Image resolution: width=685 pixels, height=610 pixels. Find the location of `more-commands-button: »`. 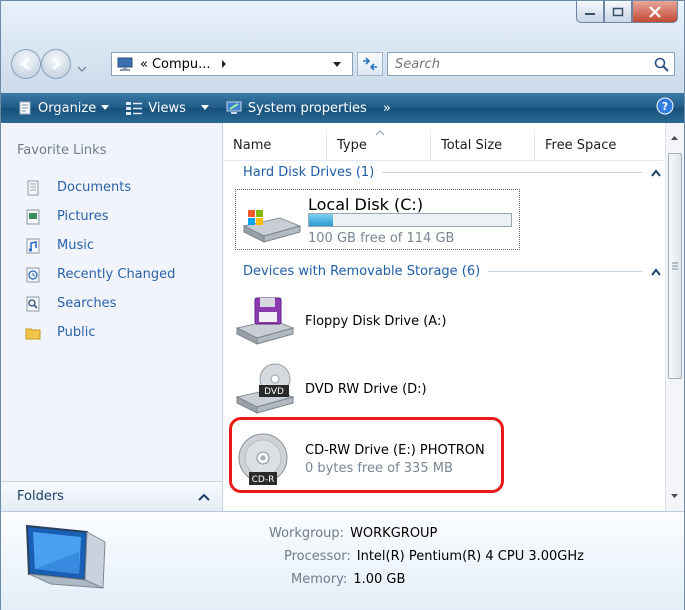

more-commands-button: » is located at coordinates (387, 108).